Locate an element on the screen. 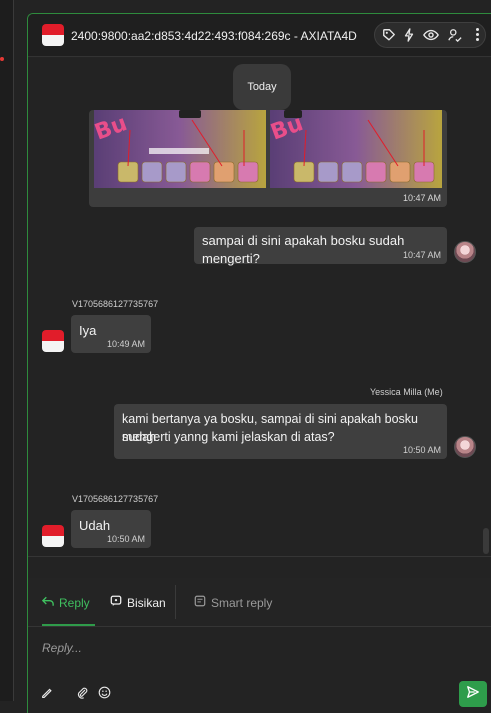  header-actions-group is located at coordinates (430, 35).